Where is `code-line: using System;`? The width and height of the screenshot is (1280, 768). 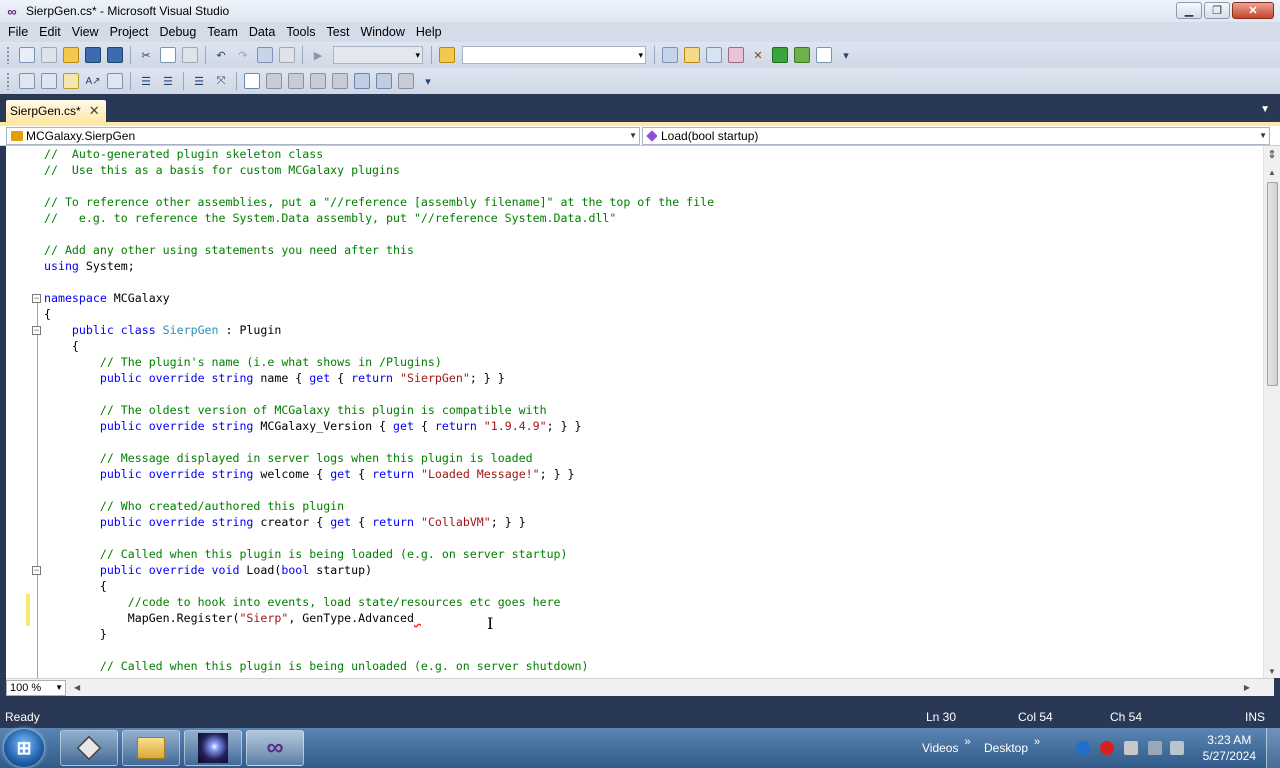 code-line: using System; is located at coordinates (651, 266).